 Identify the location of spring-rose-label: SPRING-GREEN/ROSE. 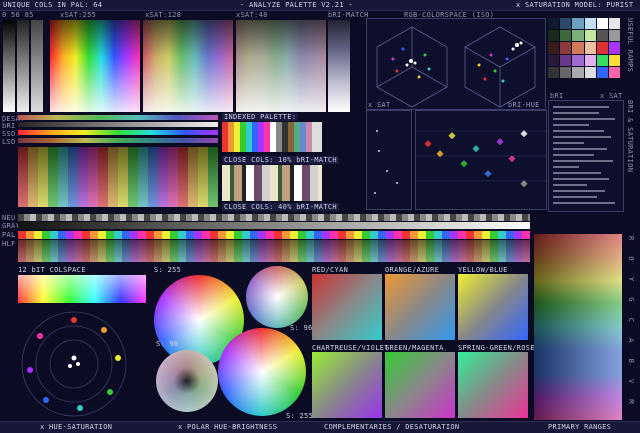
(496, 348).